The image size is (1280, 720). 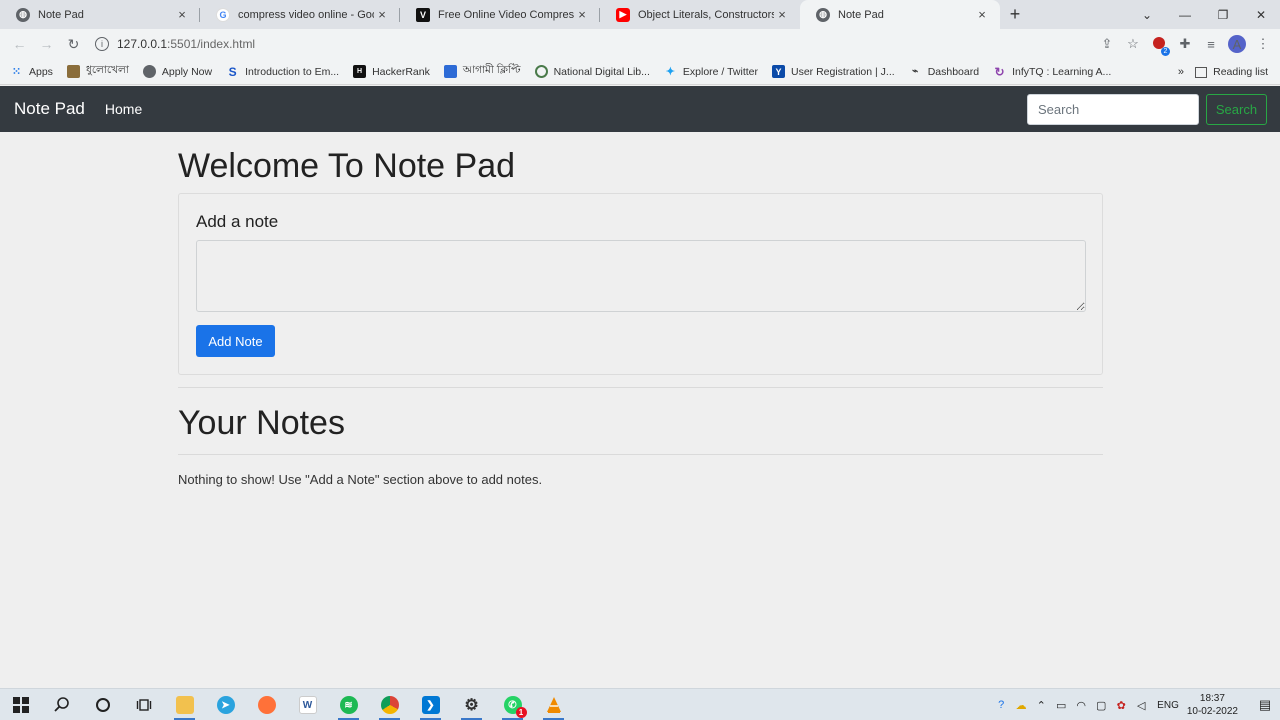 What do you see at coordinates (1101, 705) in the screenshot?
I see `display-icon: ▢` at bounding box center [1101, 705].